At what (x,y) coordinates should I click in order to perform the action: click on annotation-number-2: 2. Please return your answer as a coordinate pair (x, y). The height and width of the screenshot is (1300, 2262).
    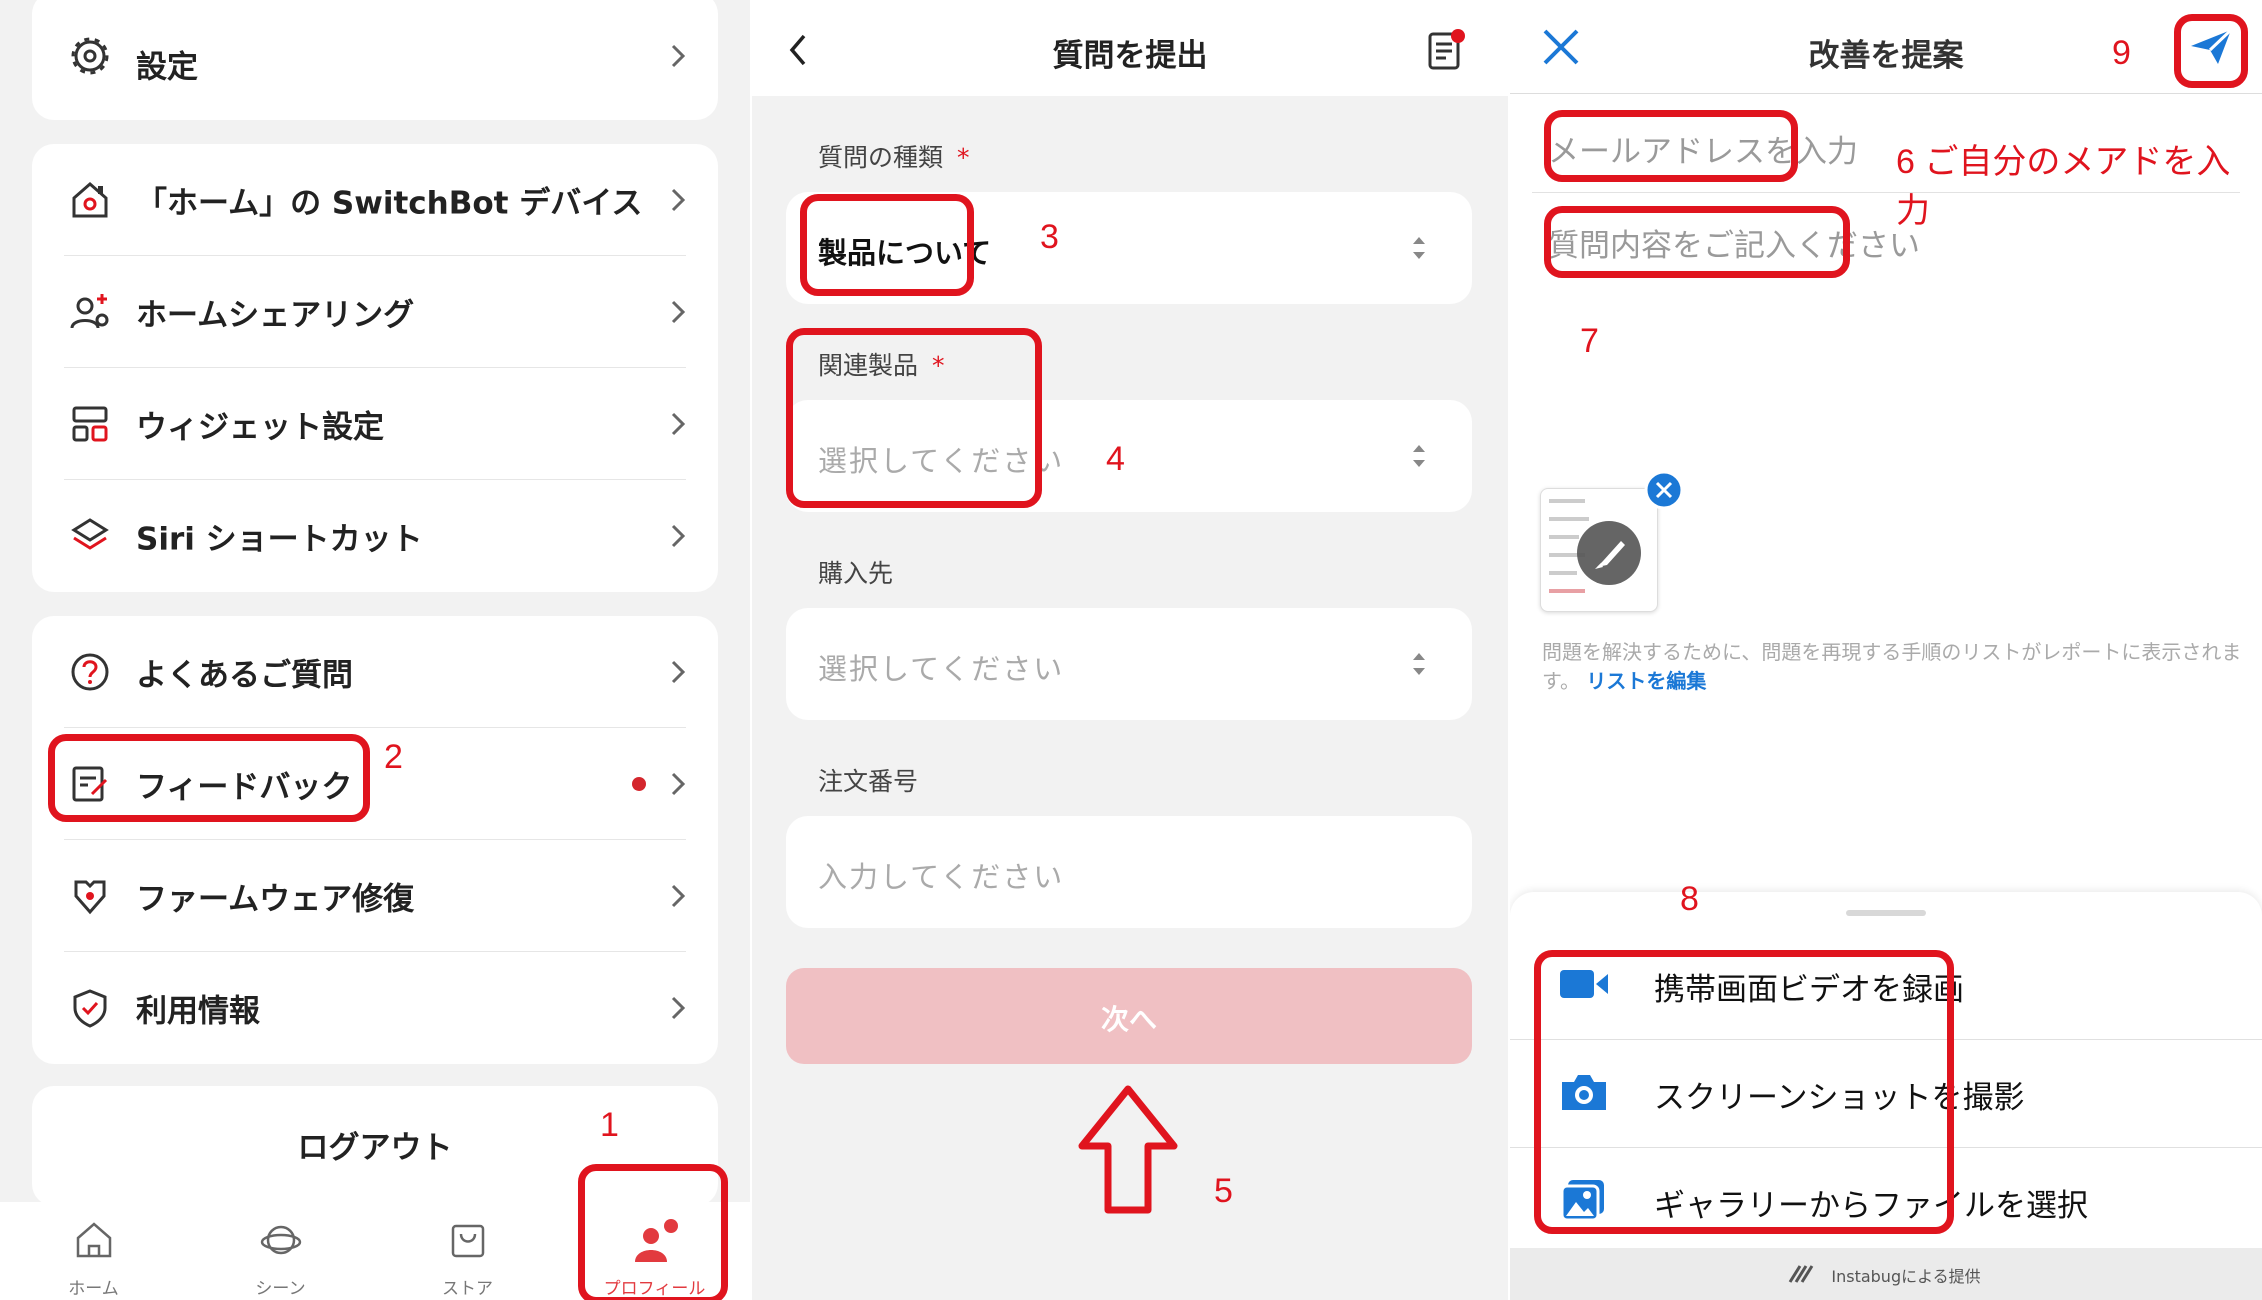
    Looking at the image, I should click on (393, 757).